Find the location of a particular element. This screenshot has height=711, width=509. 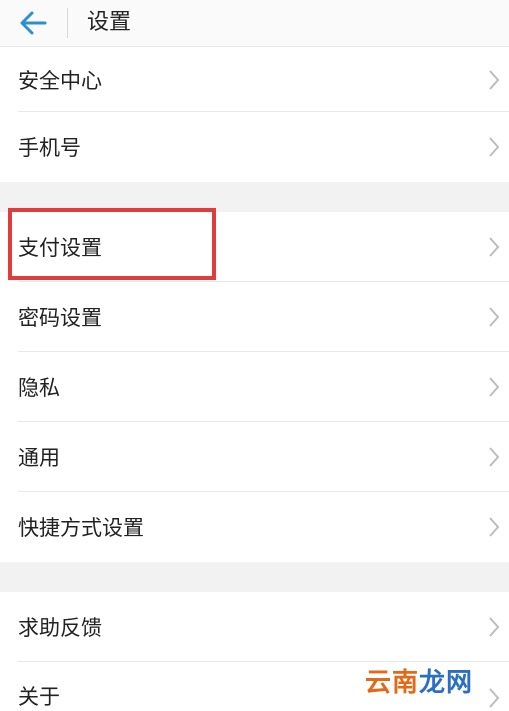

site-watermark: 云南龙网 is located at coordinates (419, 680).